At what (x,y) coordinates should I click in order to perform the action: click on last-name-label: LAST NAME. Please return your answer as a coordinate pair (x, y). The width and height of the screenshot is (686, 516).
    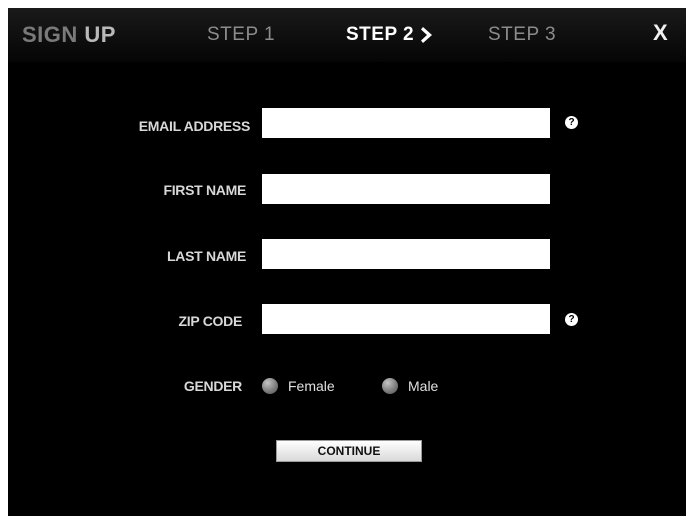
    Looking at the image, I should click on (206, 256).